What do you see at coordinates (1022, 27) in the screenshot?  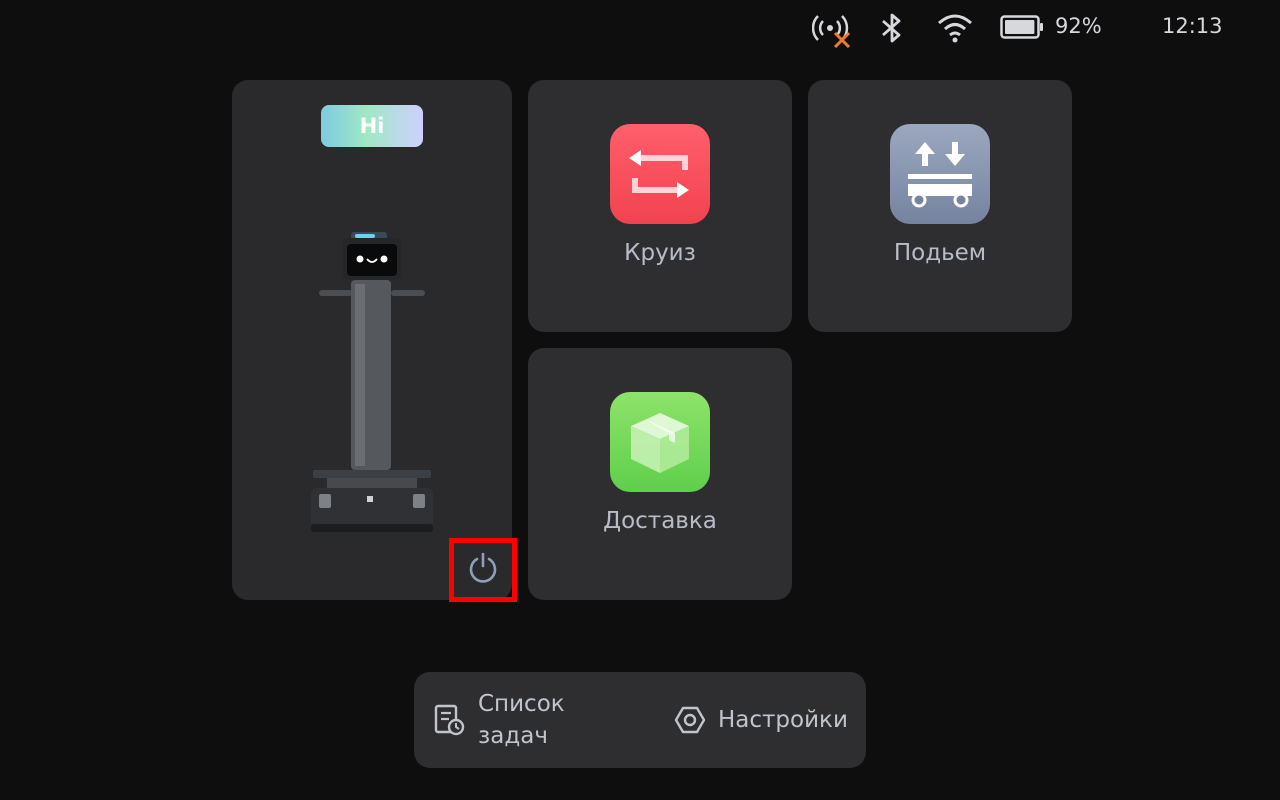 I see `battery-icon` at bounding box center [1022, 27].